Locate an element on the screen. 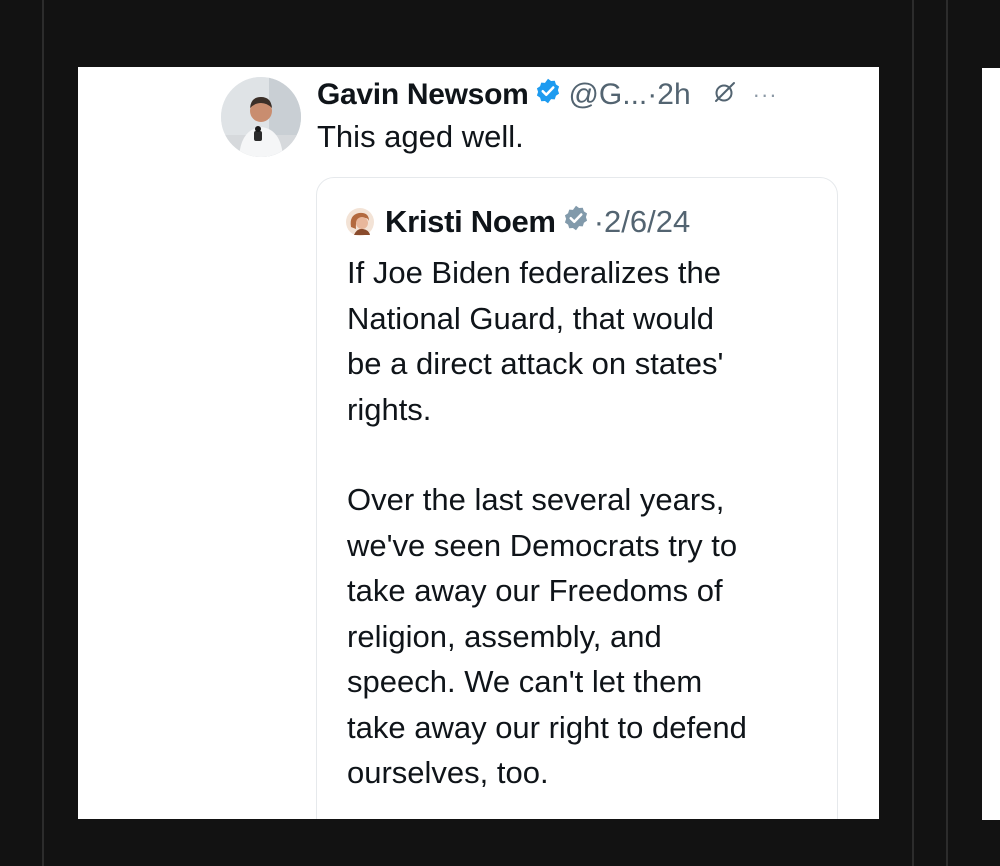  quoted-author-name: Kristi Noem is located at coordinates (470, 222).